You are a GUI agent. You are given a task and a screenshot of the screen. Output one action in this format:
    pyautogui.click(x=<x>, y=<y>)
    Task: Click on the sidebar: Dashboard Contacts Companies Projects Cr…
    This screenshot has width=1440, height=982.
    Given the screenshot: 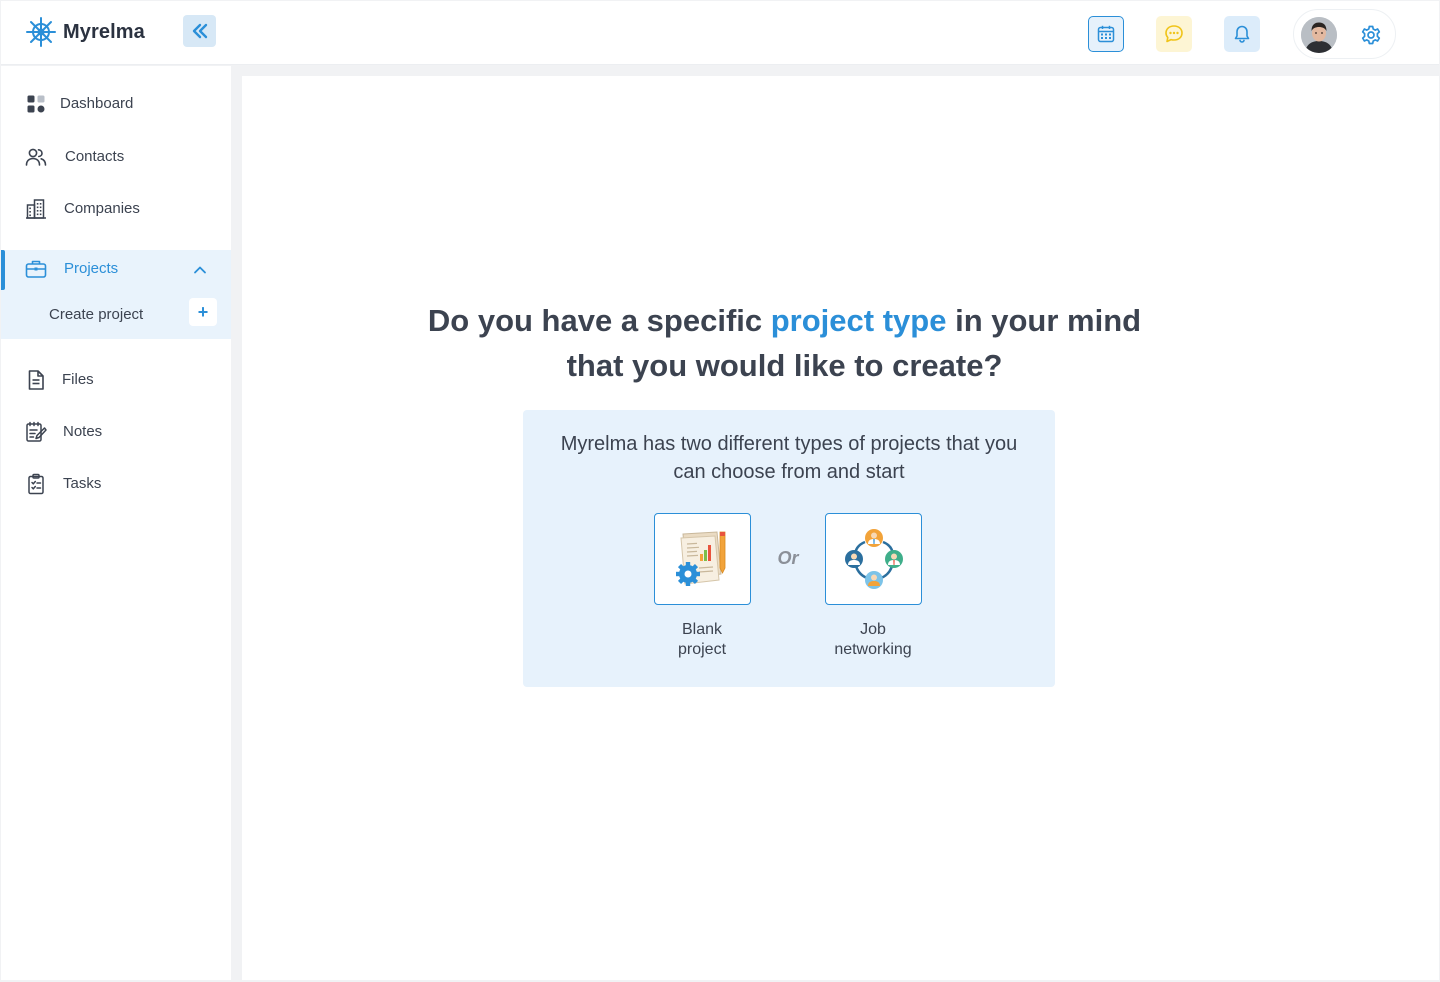 What is the action you would take?
    pyautogui.click(x=116, y=523)
    